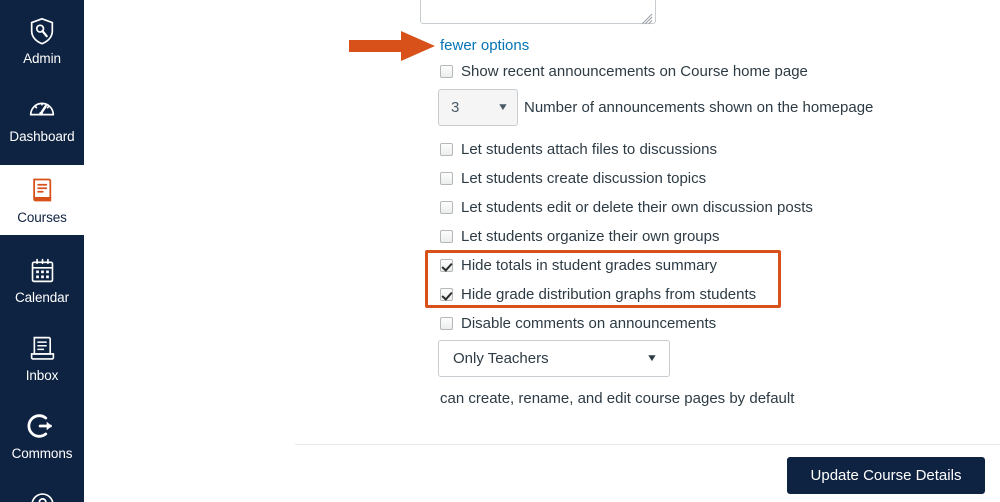 This screenshot has height=502, width=1000. I want to click on checkbox-hide-distribution, so click(446, 294).